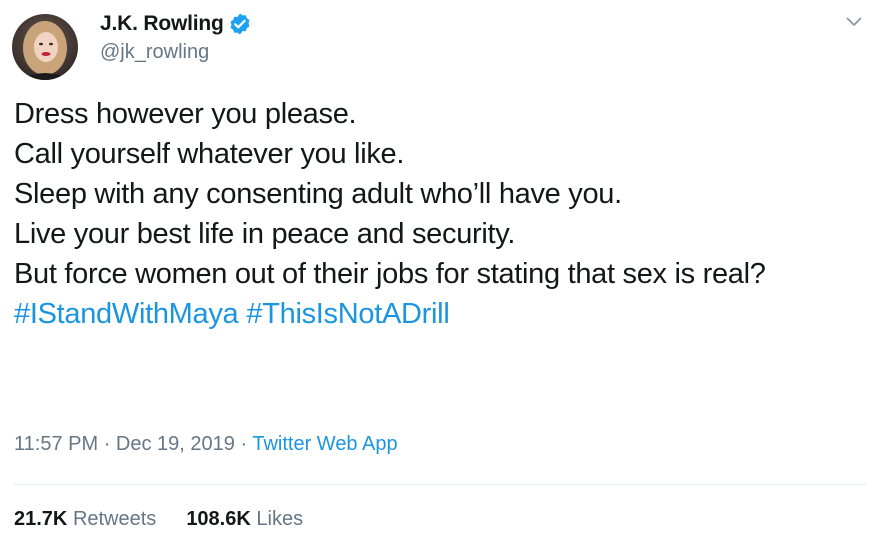 This screenshot has height=553, width=873. I want to click on likes-count: 108.6K, so click(218, 519).